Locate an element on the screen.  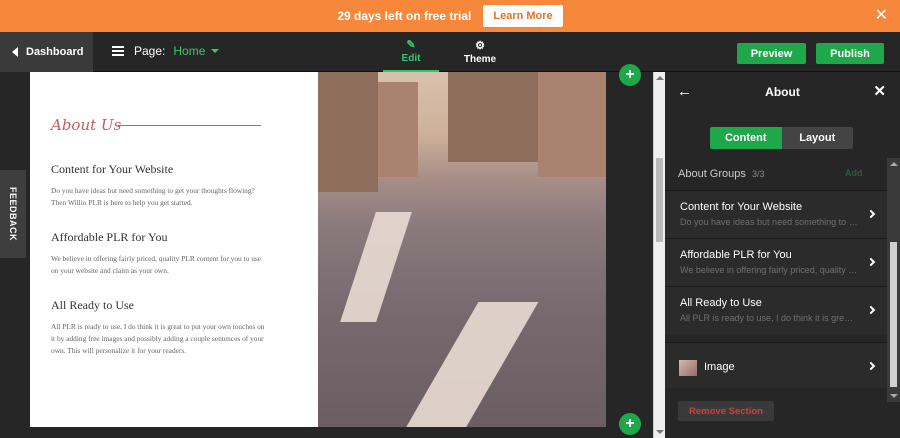
theme-sliders-icon: ⚙ is located at coordinates (480, 45).